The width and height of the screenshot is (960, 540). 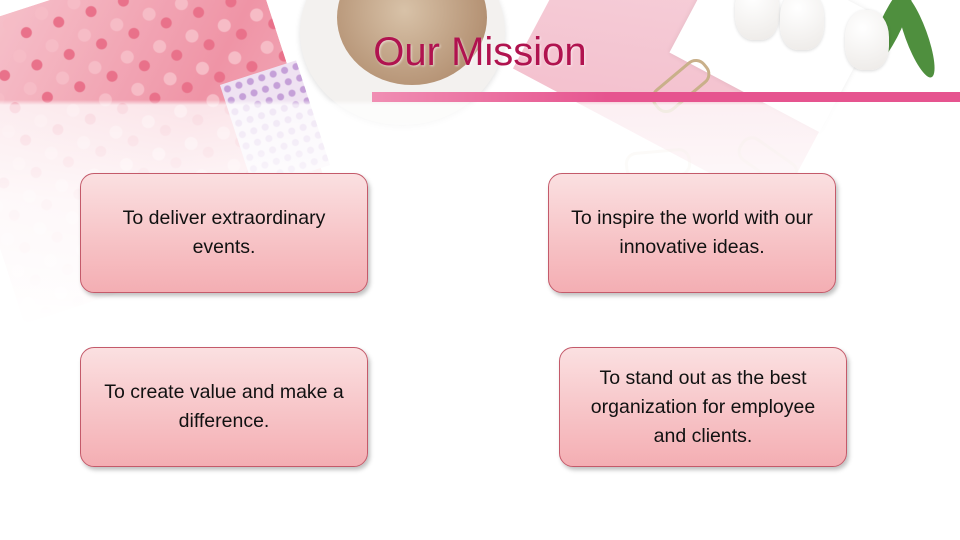 I want to click on title-accent-bar, so click(x=666, y=97).